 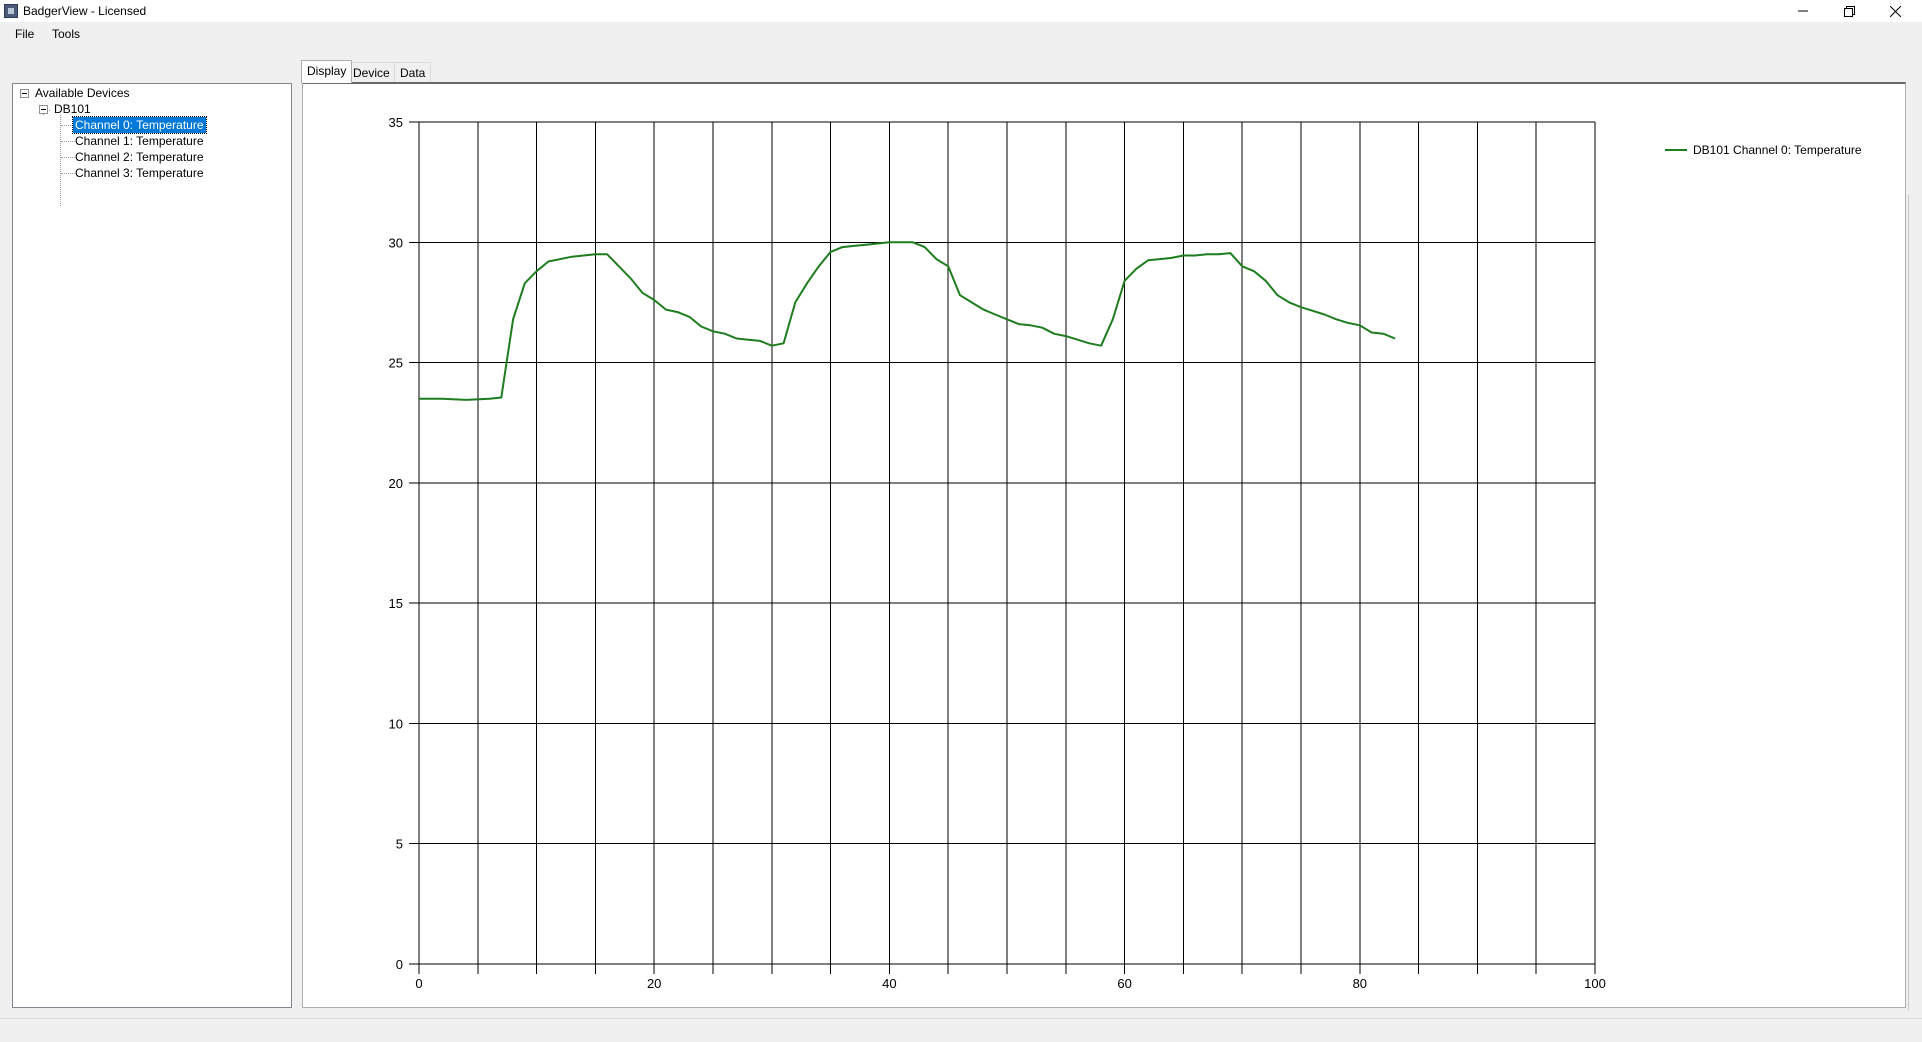 I want to click on x-tick-label: 80, so click(x=1360, y=983).